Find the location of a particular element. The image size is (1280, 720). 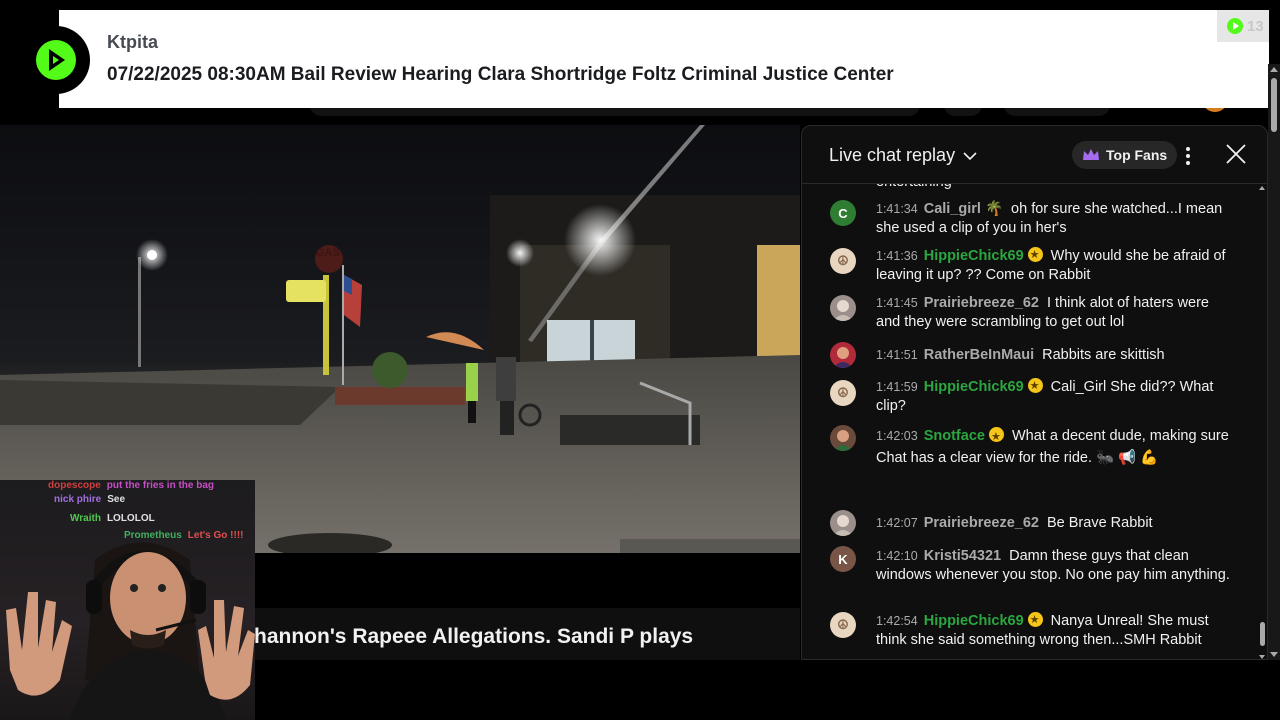

chat-scrollbar is located at coordinates (1263, 421).